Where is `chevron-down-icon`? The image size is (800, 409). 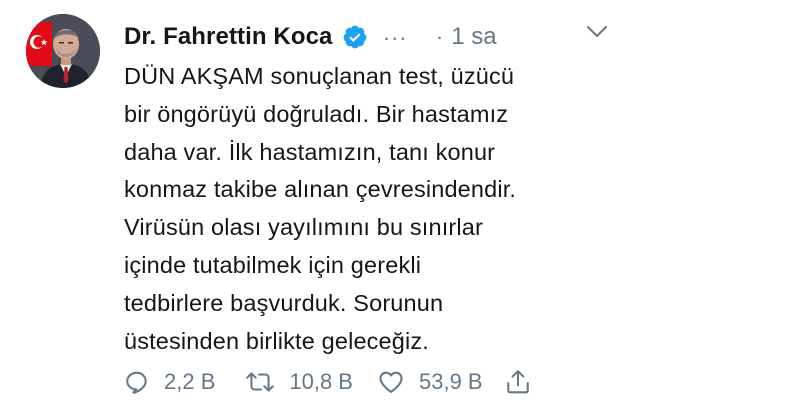
chevron-down-icon is located at coordinates (597, 32).